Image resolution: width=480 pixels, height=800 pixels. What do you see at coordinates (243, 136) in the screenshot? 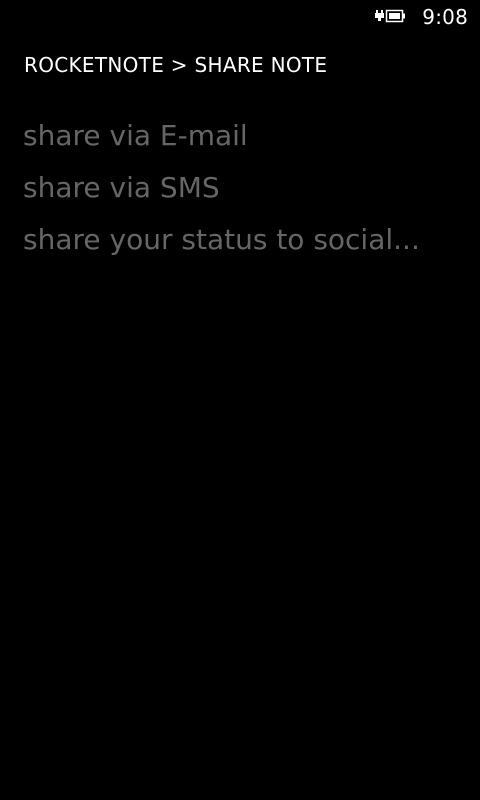
I see `share-email-item: share via E-mail` at bounding box center [243, 136].